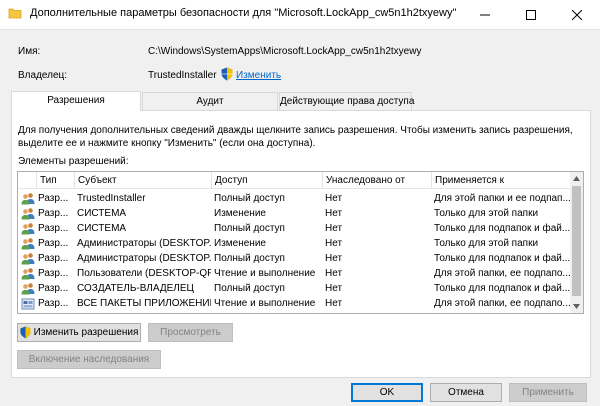 The image size is (600, 406). What do you see at coordinates (29, 51) in the screenshot?
I see `name-label: Имя:` at bounding box center [29, 51].